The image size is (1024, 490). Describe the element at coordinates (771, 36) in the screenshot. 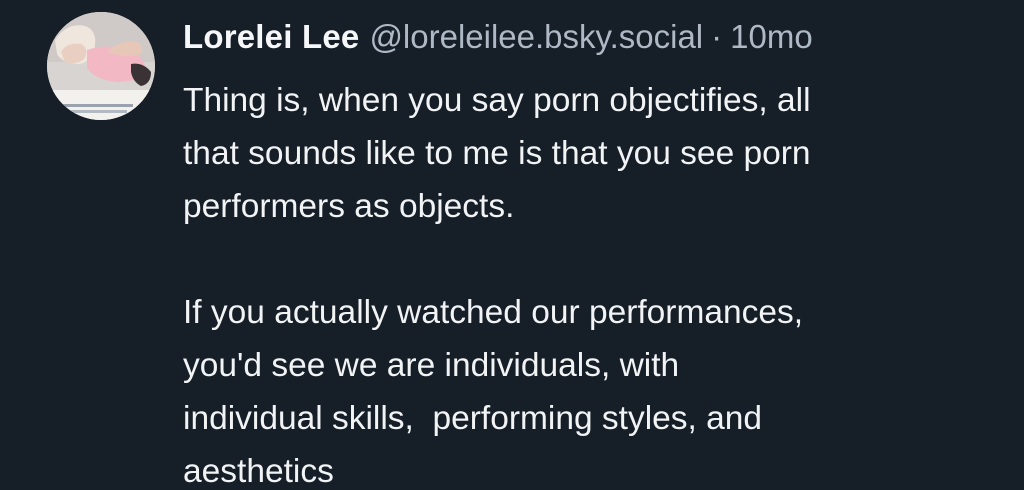

I see `post-timestamp: 10mo` at that location.